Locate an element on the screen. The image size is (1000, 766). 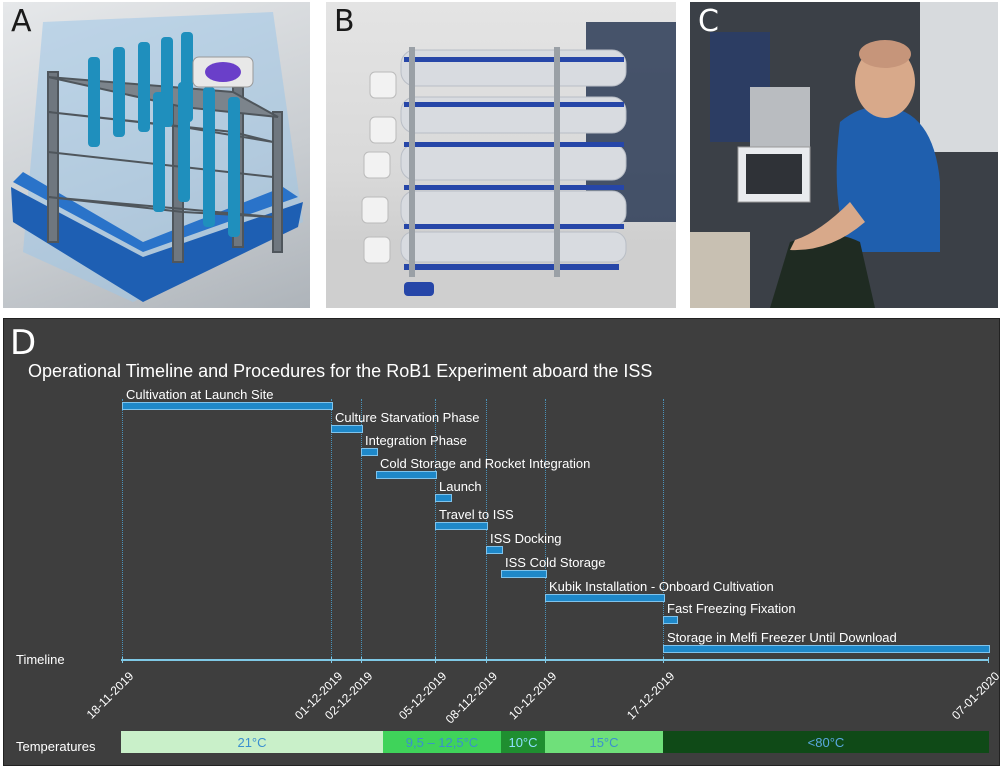
phase-label: Storage in Melfi Freezer Until Download is located at coordinates (782, 637).